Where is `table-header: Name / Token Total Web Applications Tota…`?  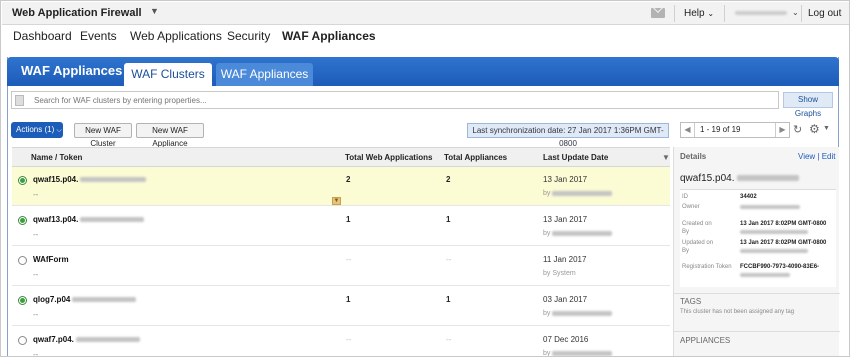
table-header: Name / Token Total Web Applications Tota… is located at coordinates (341, 157).